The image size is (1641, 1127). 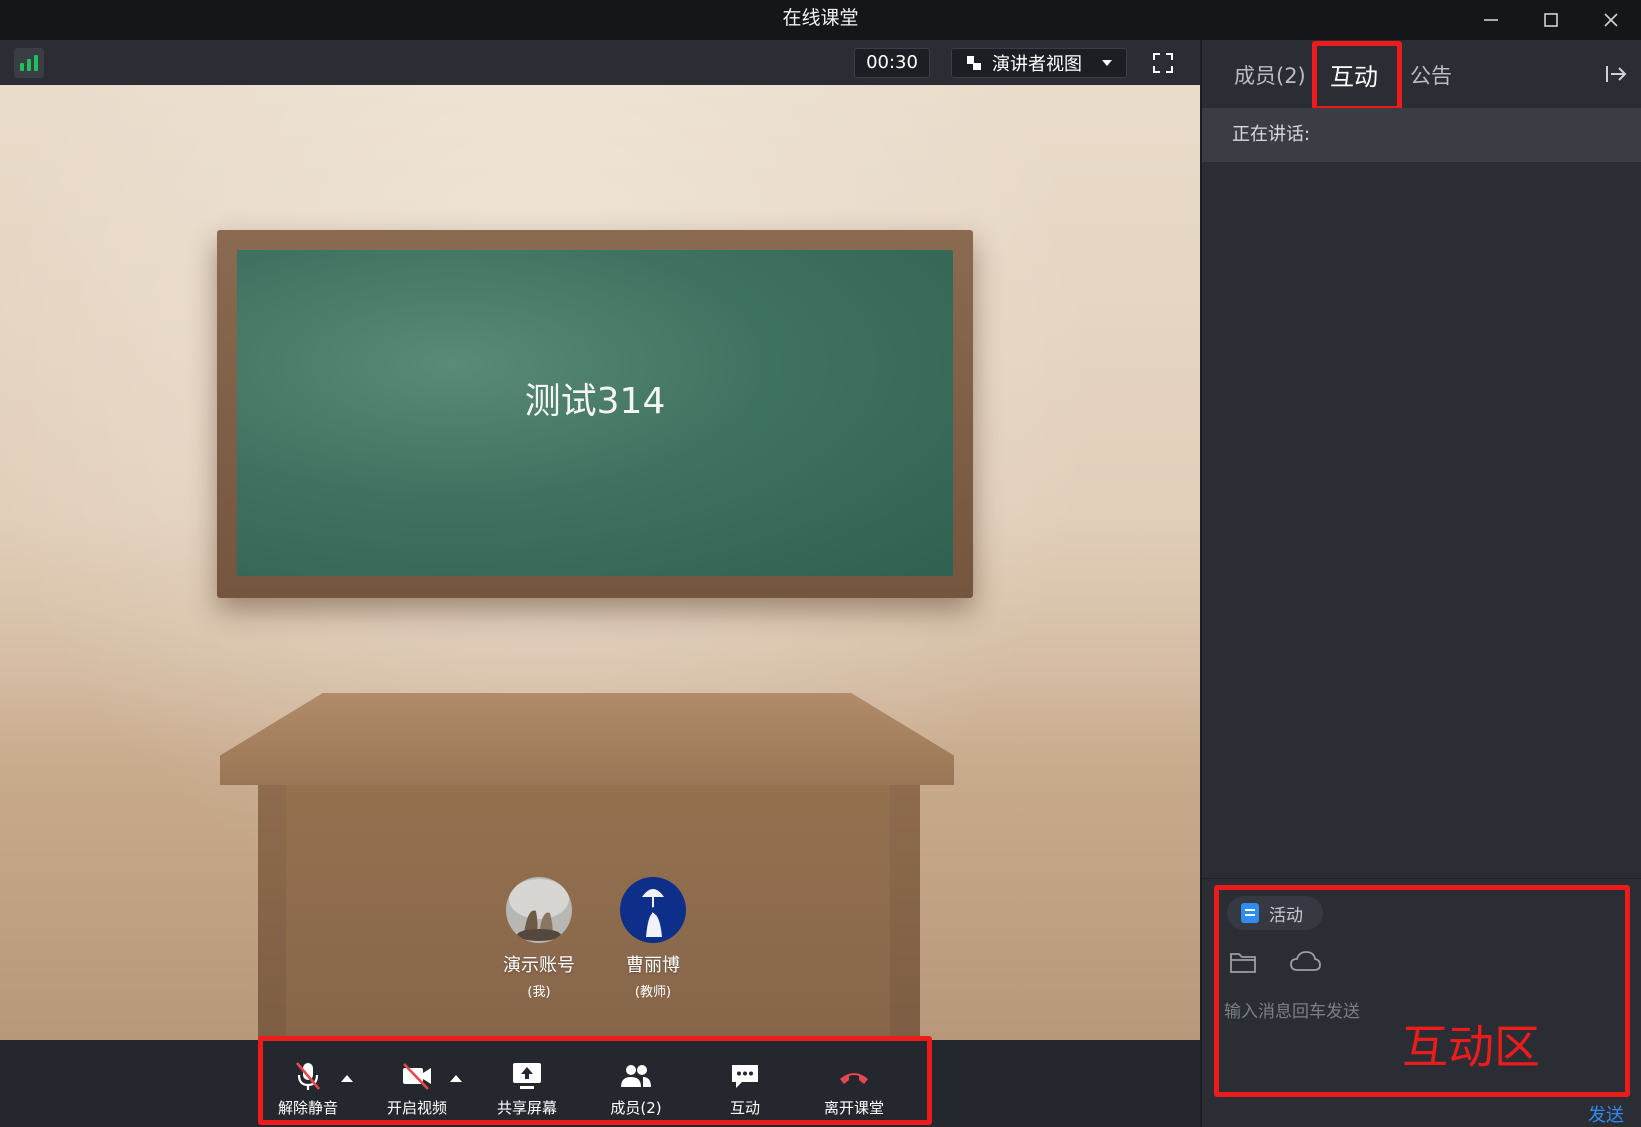 I want to click on video-options-caret-icon, so click(x=456, y=1078).